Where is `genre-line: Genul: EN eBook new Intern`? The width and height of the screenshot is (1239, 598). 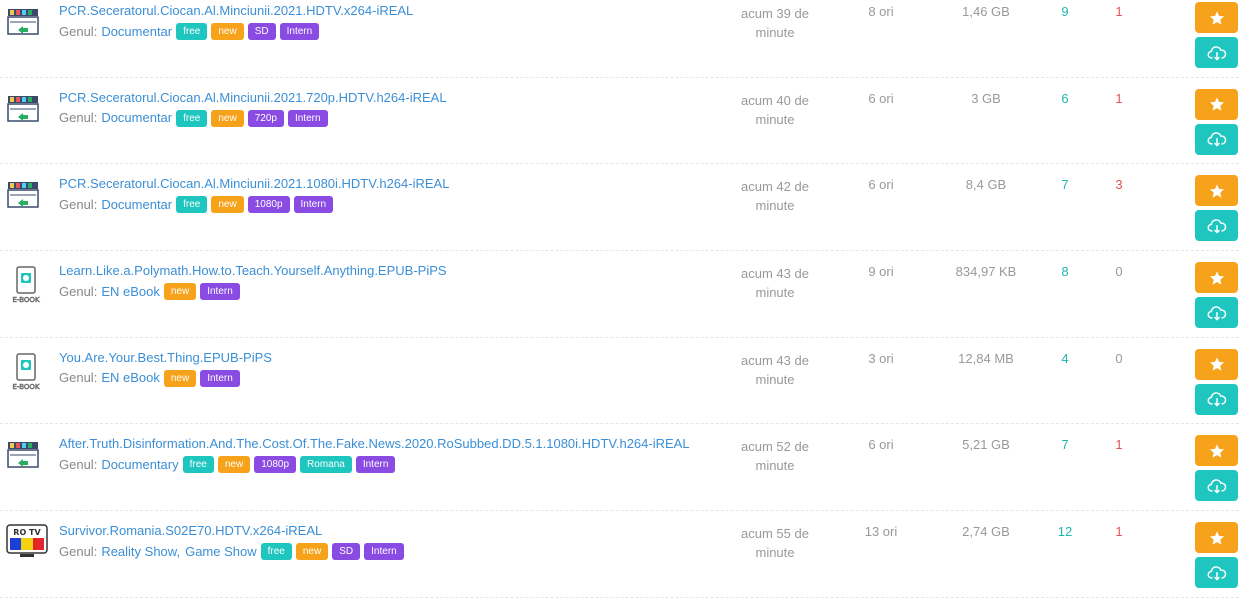
genre-line: Genul: EN eBook new Intern is located at coordinates (149, 378).